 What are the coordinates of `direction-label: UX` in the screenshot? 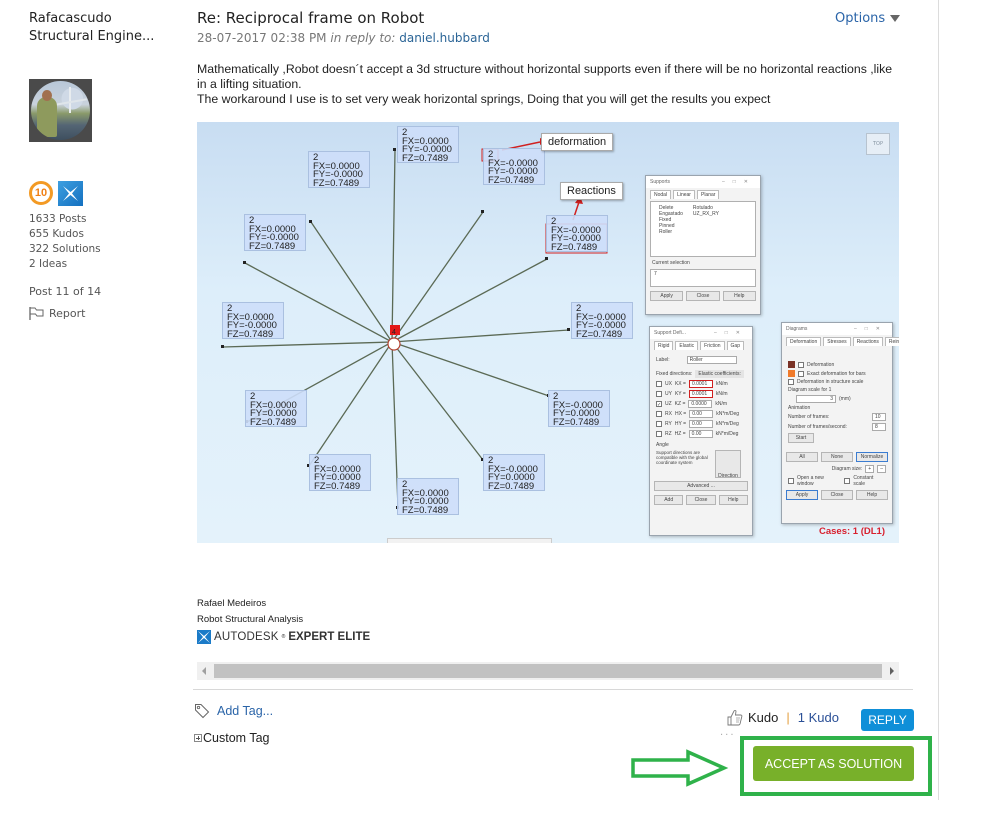 It's located at (668, 384).